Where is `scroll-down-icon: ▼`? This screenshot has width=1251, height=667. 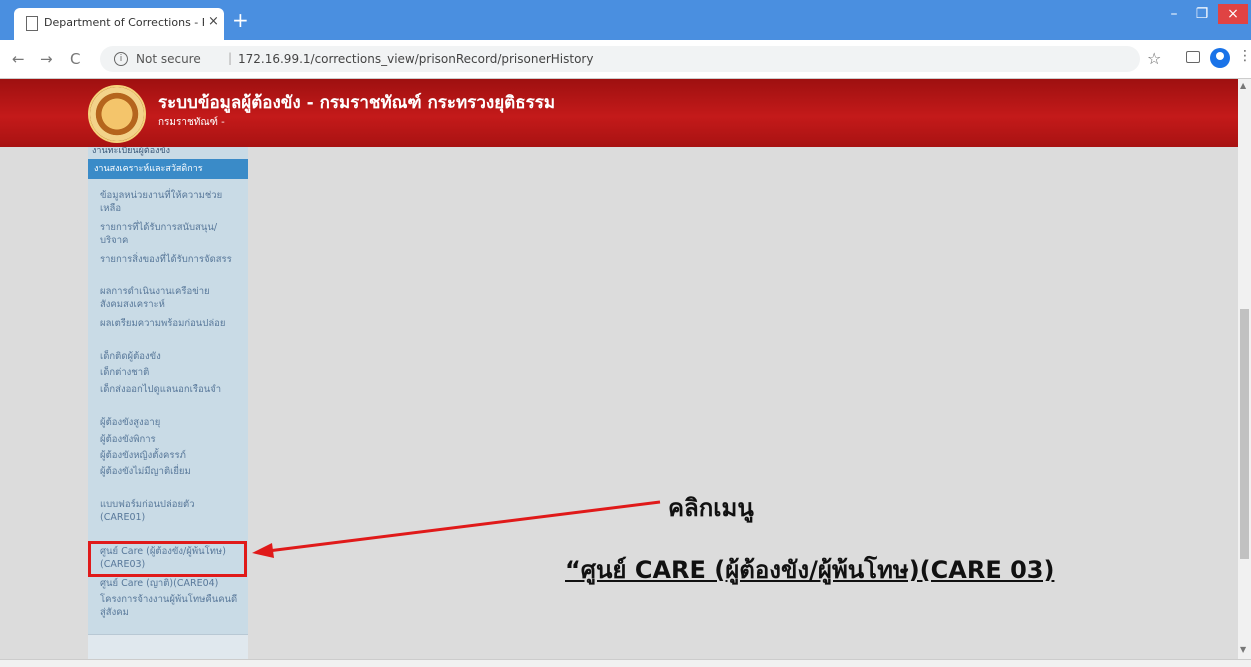 scroll-down-icon: ▼ is located at coordinates (1243, 649).